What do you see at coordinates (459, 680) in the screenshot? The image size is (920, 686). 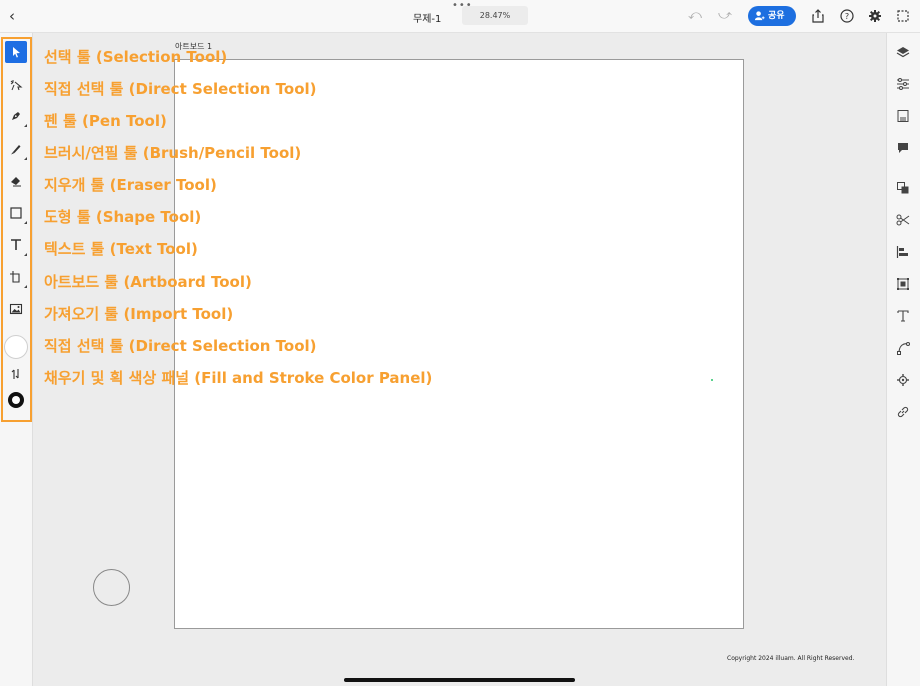 I see `home-indicator` at bounding box center [459, 680].